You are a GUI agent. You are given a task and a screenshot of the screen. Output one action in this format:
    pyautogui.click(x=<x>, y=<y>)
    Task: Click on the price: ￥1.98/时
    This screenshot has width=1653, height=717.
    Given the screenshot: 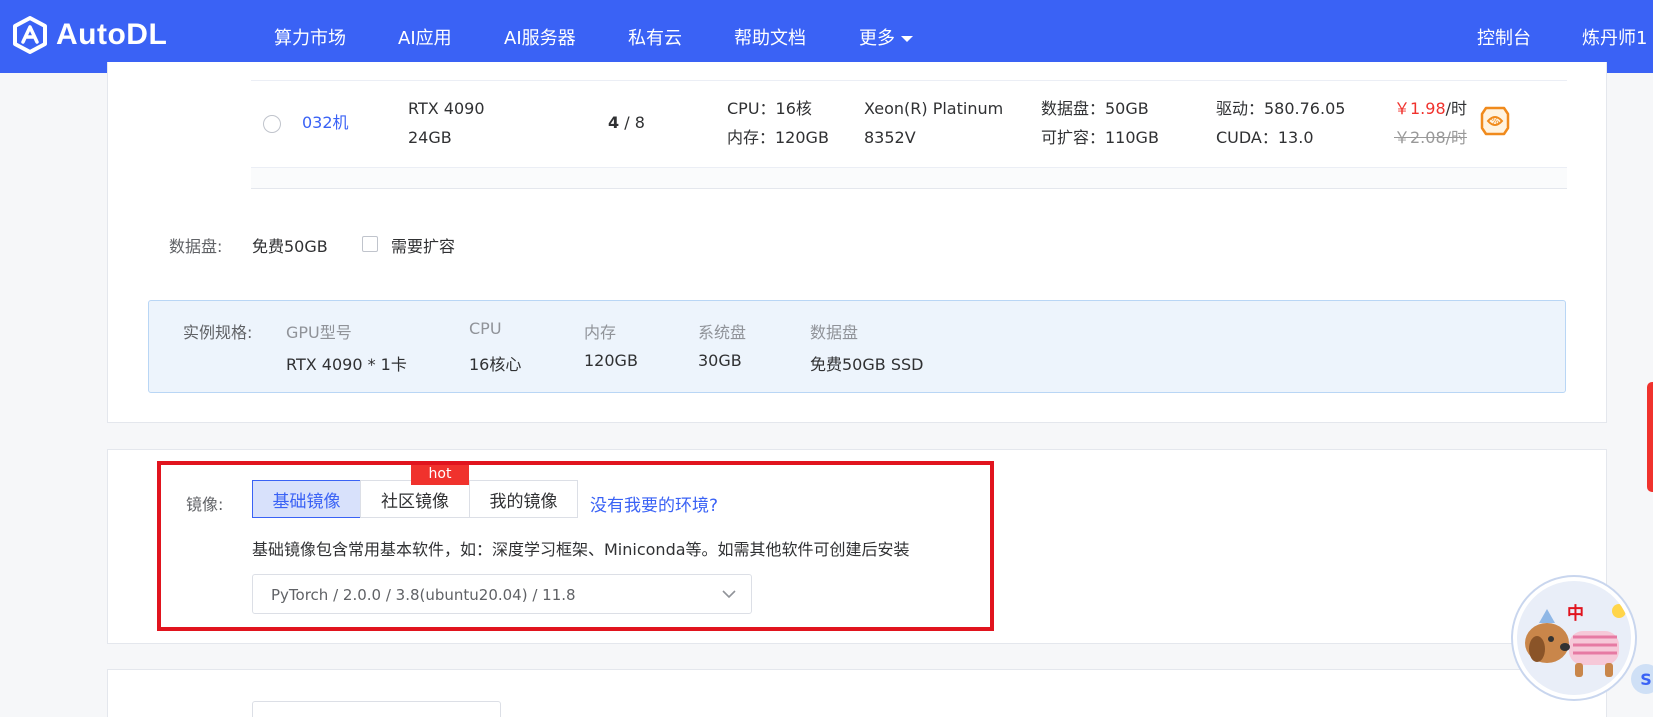 What is the action you would take?
    pyautogui.click(x=1430, y=108)
    